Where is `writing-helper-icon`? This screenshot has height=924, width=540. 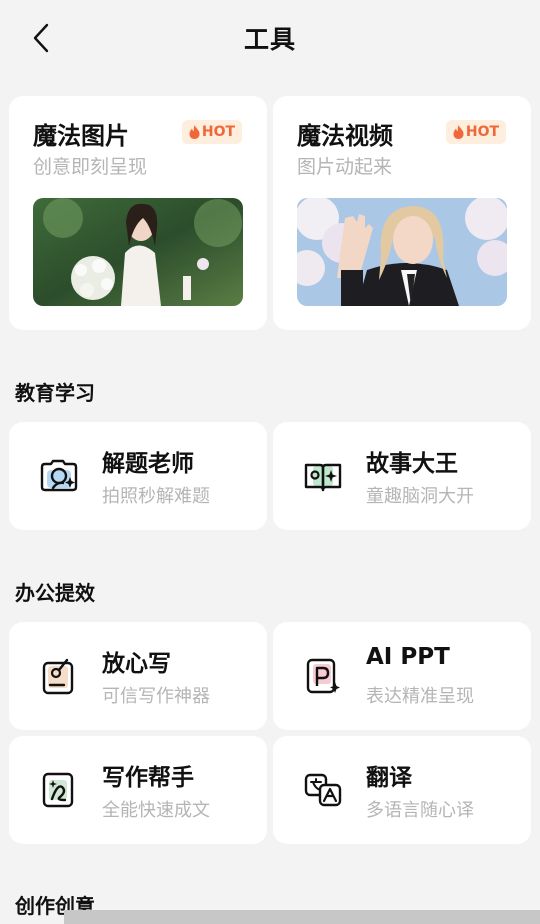 writing-helper-icon is located at coordinates (58, 790).